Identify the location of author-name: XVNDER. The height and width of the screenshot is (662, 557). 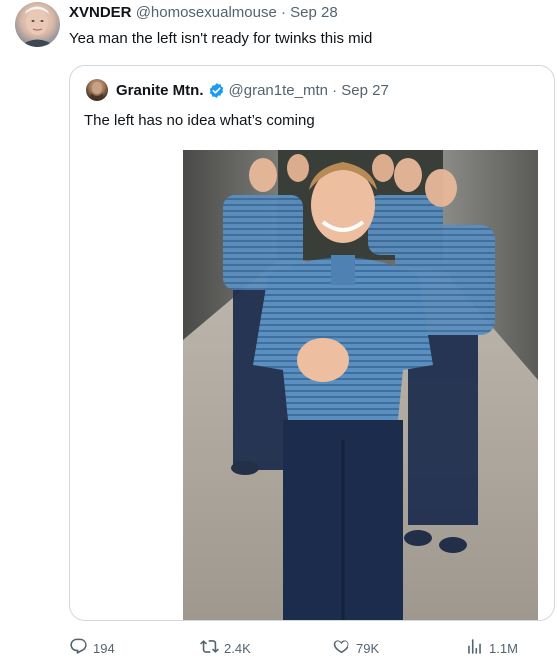
(100, 12).